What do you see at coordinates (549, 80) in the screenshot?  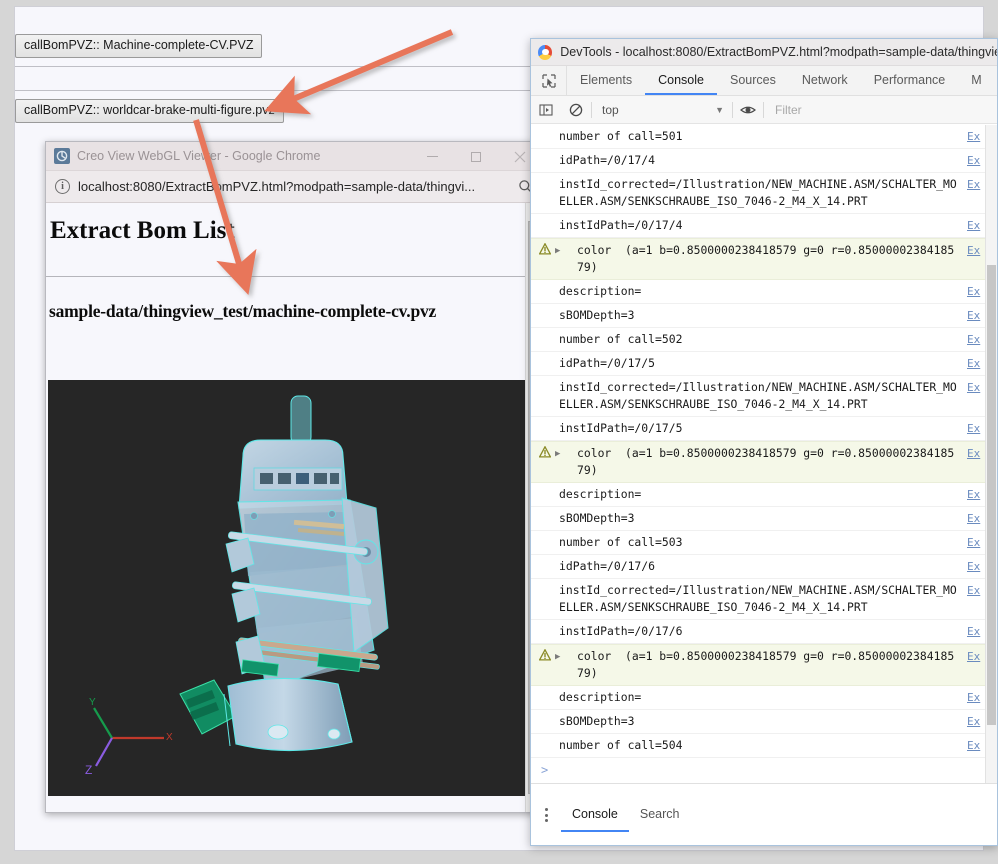 I see `inspect-element-icon` at bounding box center [549, 80].